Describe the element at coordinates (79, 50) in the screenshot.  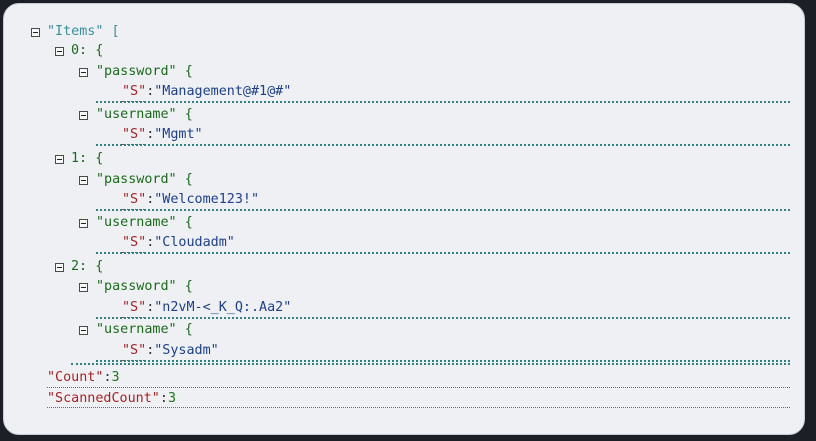
I see `item-index: 0:` at that location.